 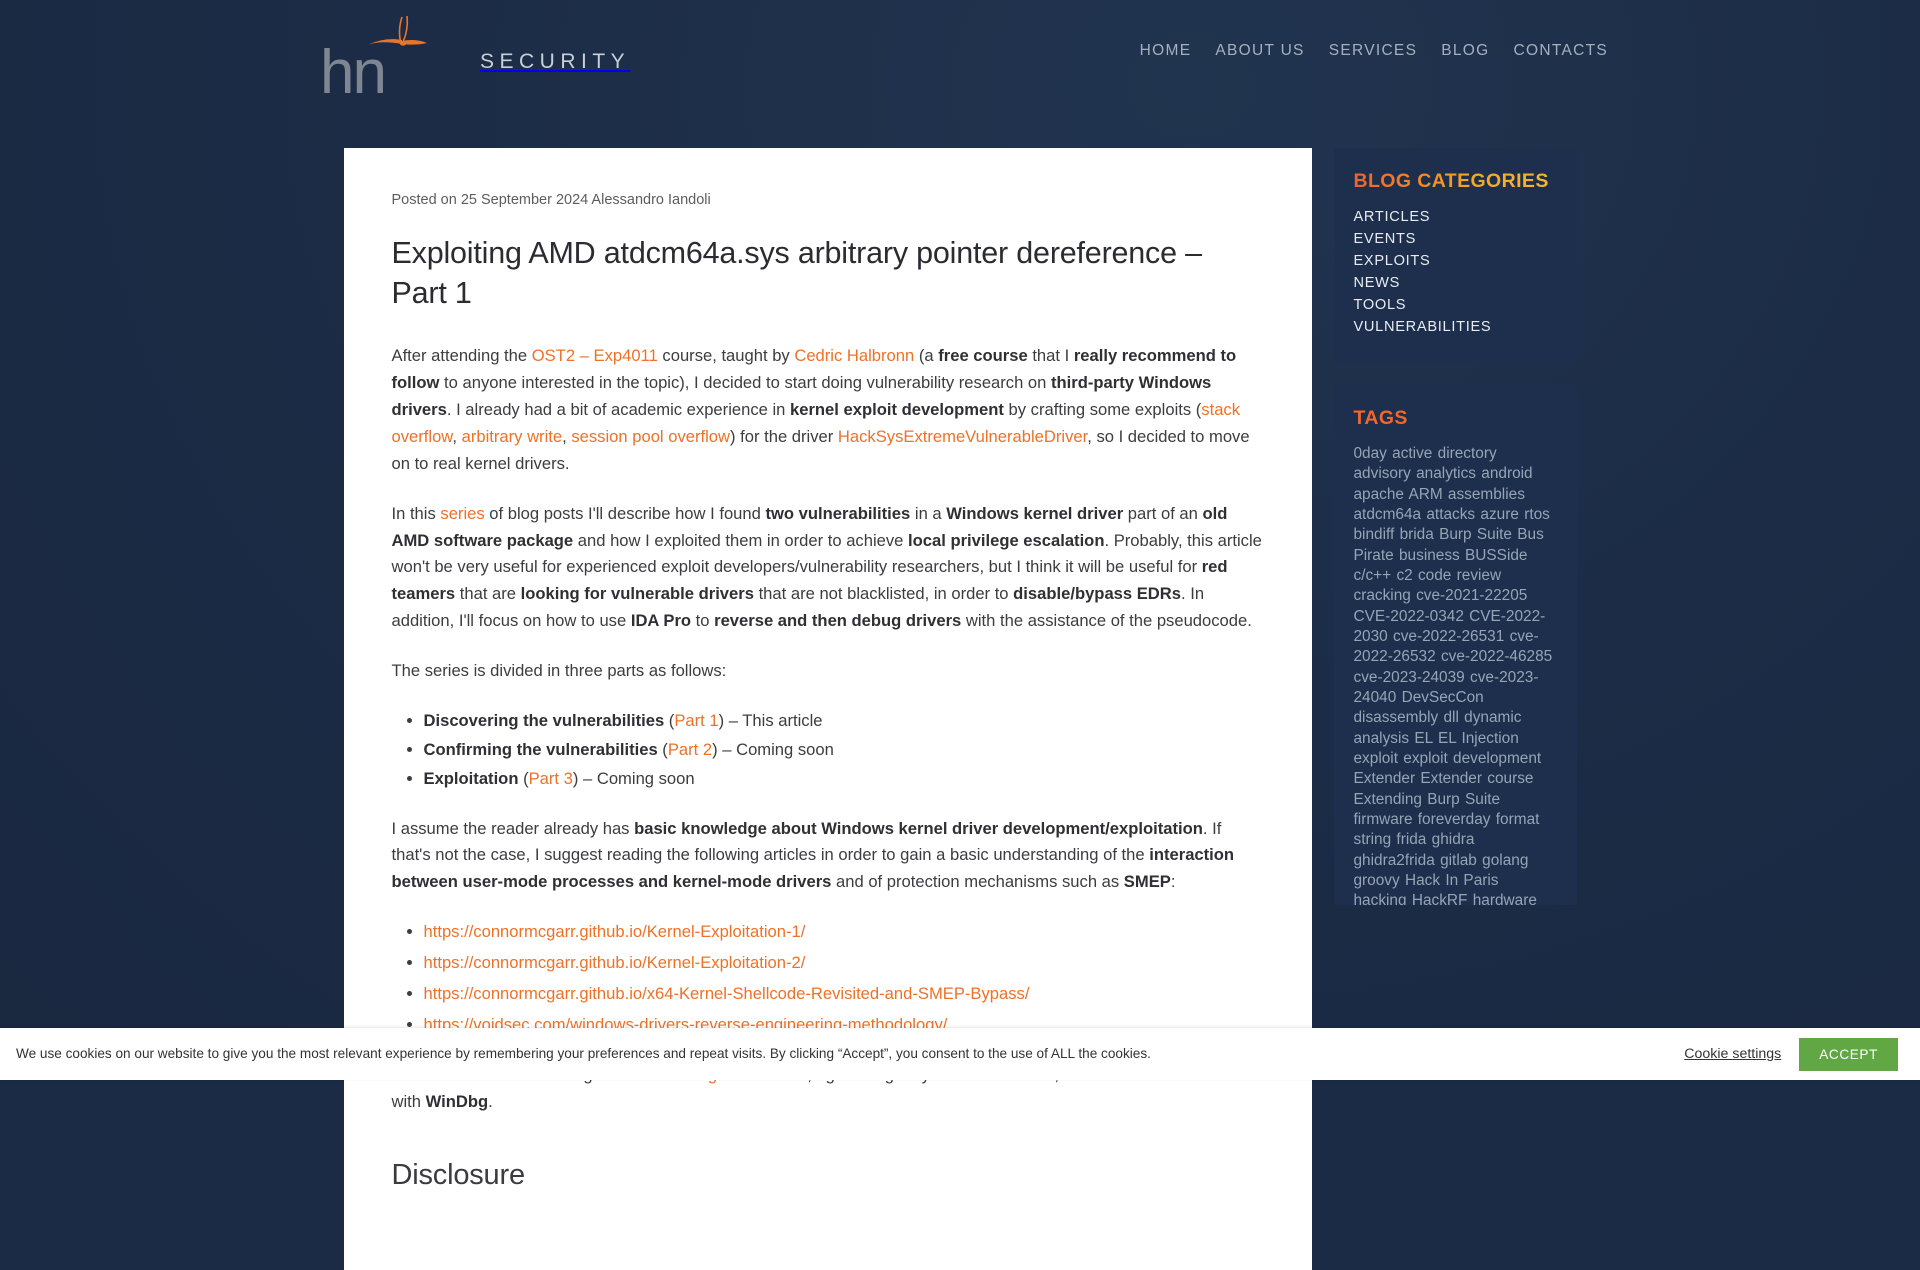 I want to click on nav-item-services: SERVICES, so click(x=1373, y=51).